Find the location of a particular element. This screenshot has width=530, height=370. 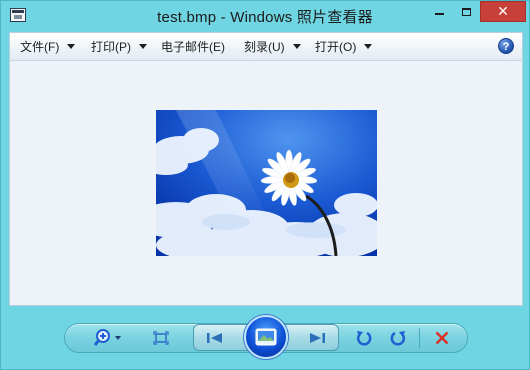

menu-email: 电子邮件(E) is located at coordinates (193, 46).